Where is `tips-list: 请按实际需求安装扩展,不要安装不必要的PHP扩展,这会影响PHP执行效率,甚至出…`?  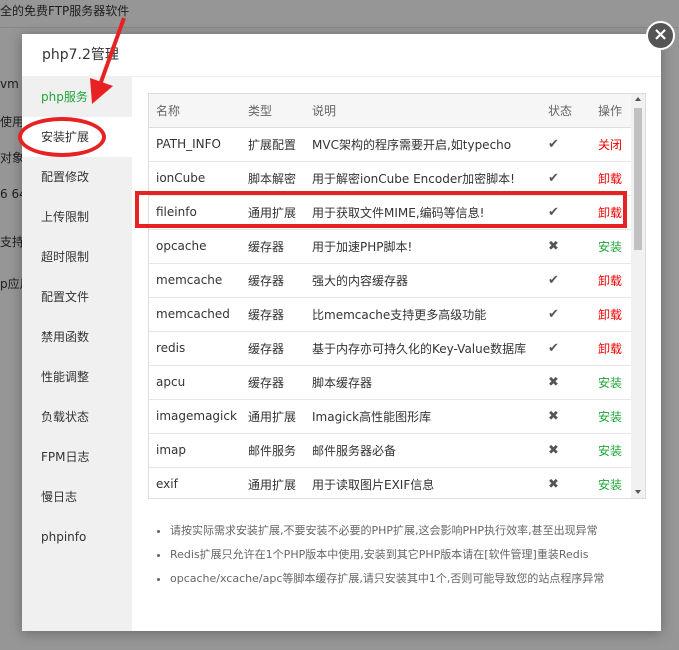 tips-list: 请按实际需求安装扩展,不要安装不必要的PHP扩展,这会影响PHP执行效率,甚至出… is located at coordinates (407, 555).